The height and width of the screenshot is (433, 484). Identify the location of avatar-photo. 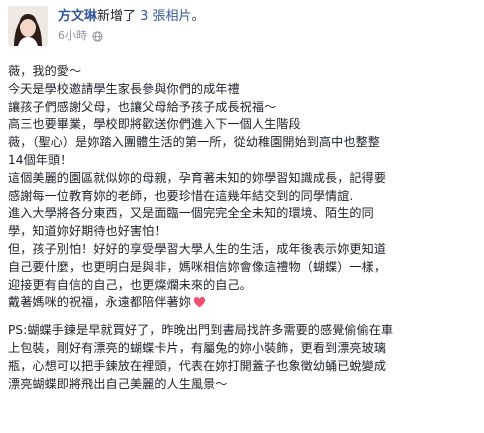
(28, 26).